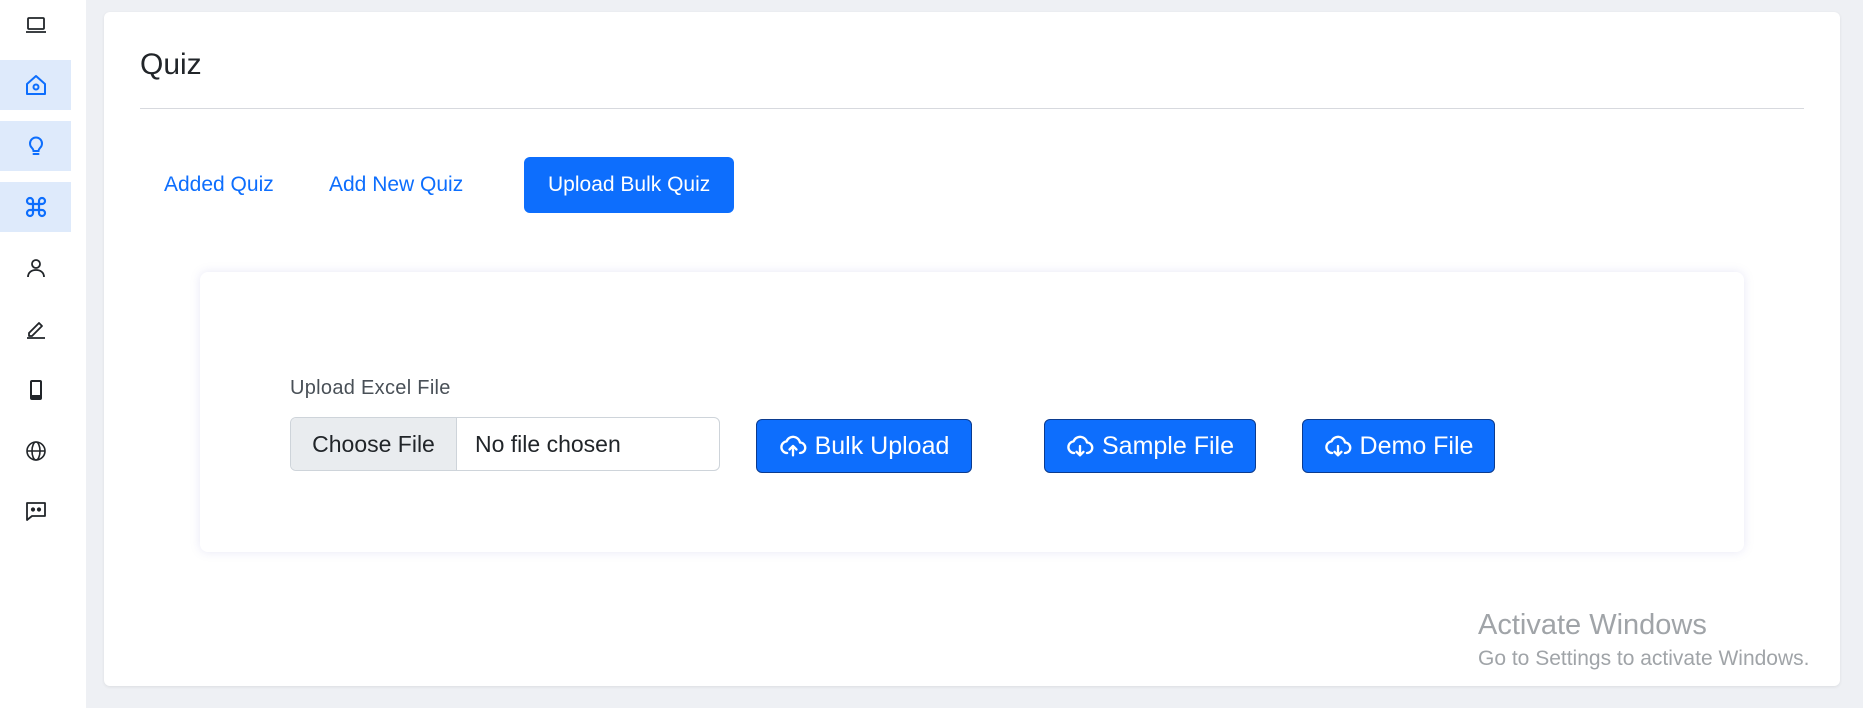  I want to click on pencil-icon, so click(35, 330).